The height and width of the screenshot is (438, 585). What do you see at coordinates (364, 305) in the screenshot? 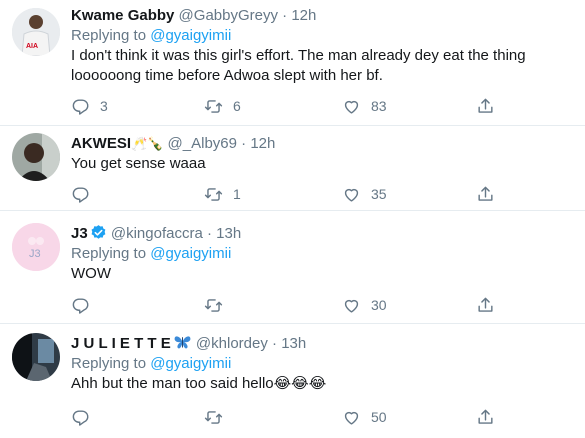
I see `like-button: 30` at bounding box center [364, 305].